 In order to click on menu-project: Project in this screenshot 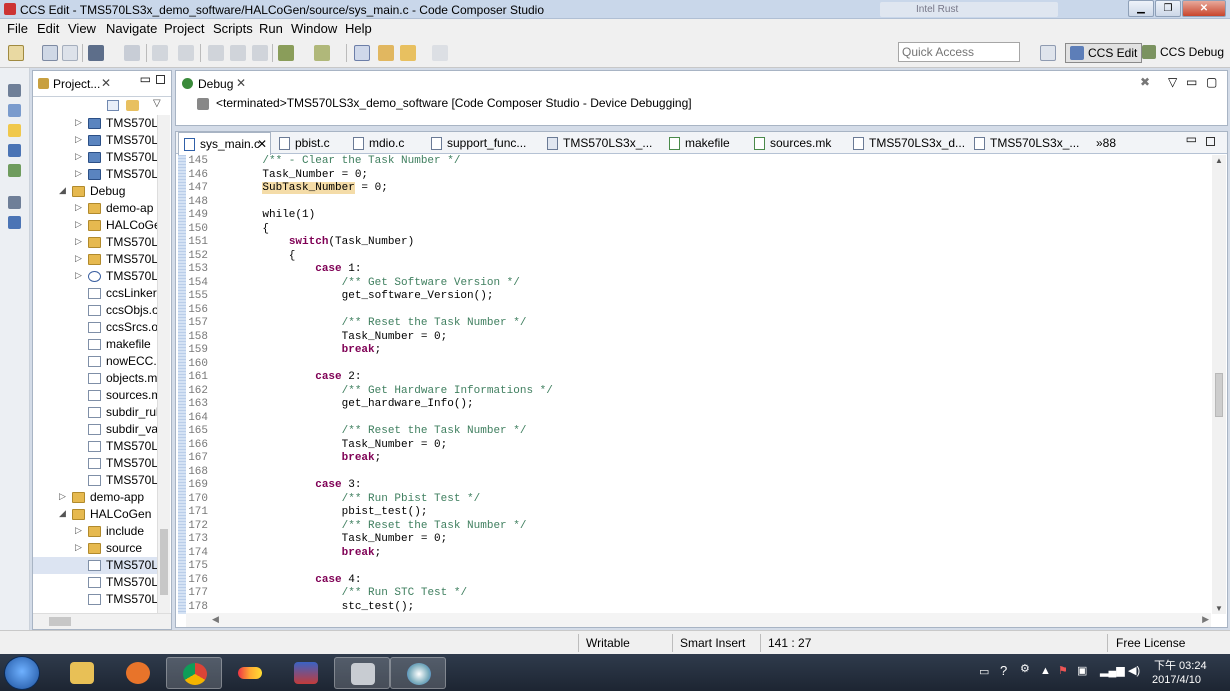, I will do `click(184, 28)`.